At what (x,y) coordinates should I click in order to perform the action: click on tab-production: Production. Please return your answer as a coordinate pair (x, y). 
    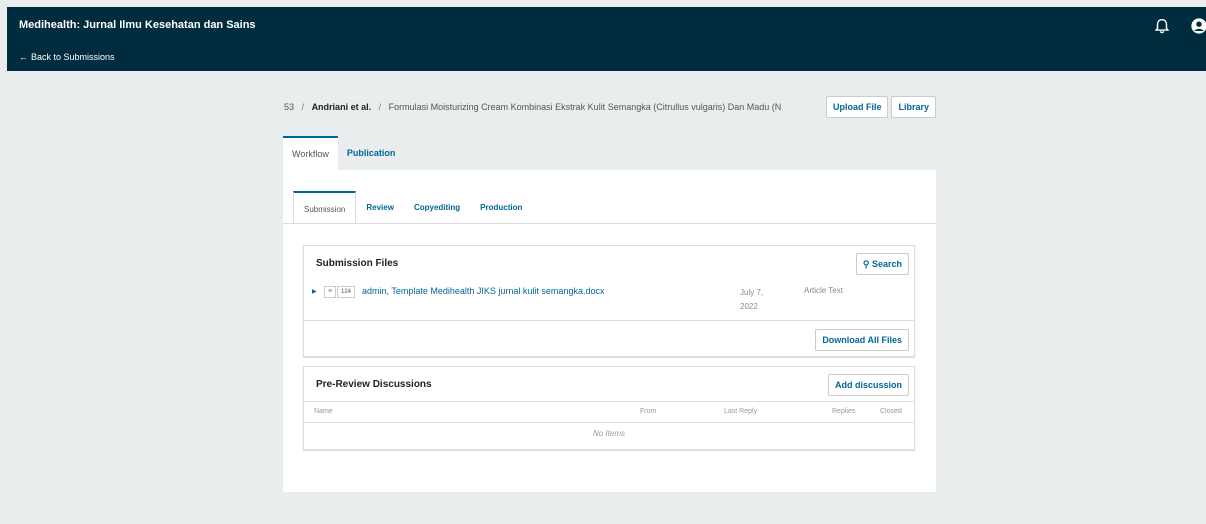
    Looking at the image, I should click on (501, 207).